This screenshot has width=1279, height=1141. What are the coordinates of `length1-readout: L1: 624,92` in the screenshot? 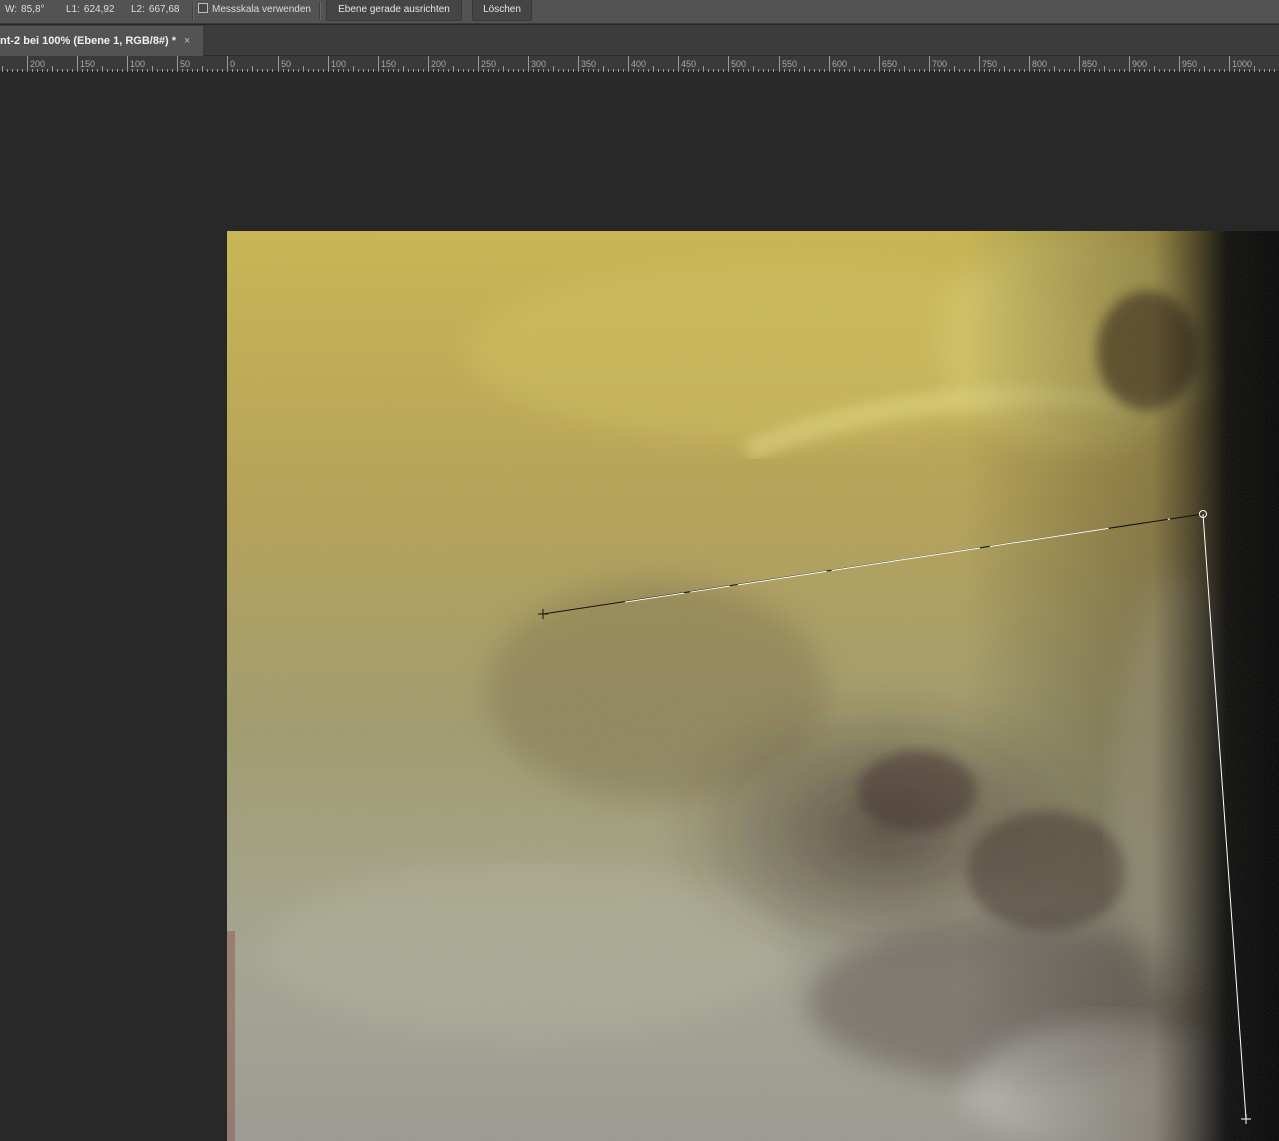 It's located at (90, 12).